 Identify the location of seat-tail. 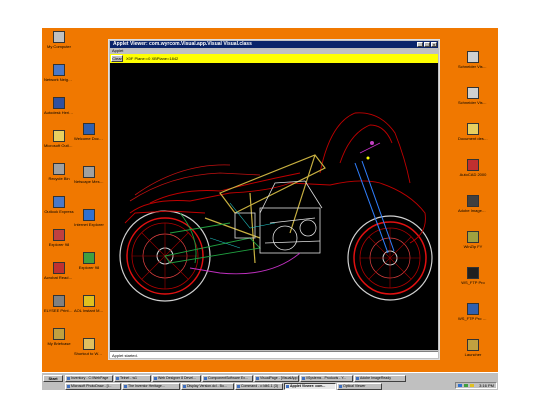
(195, 183).